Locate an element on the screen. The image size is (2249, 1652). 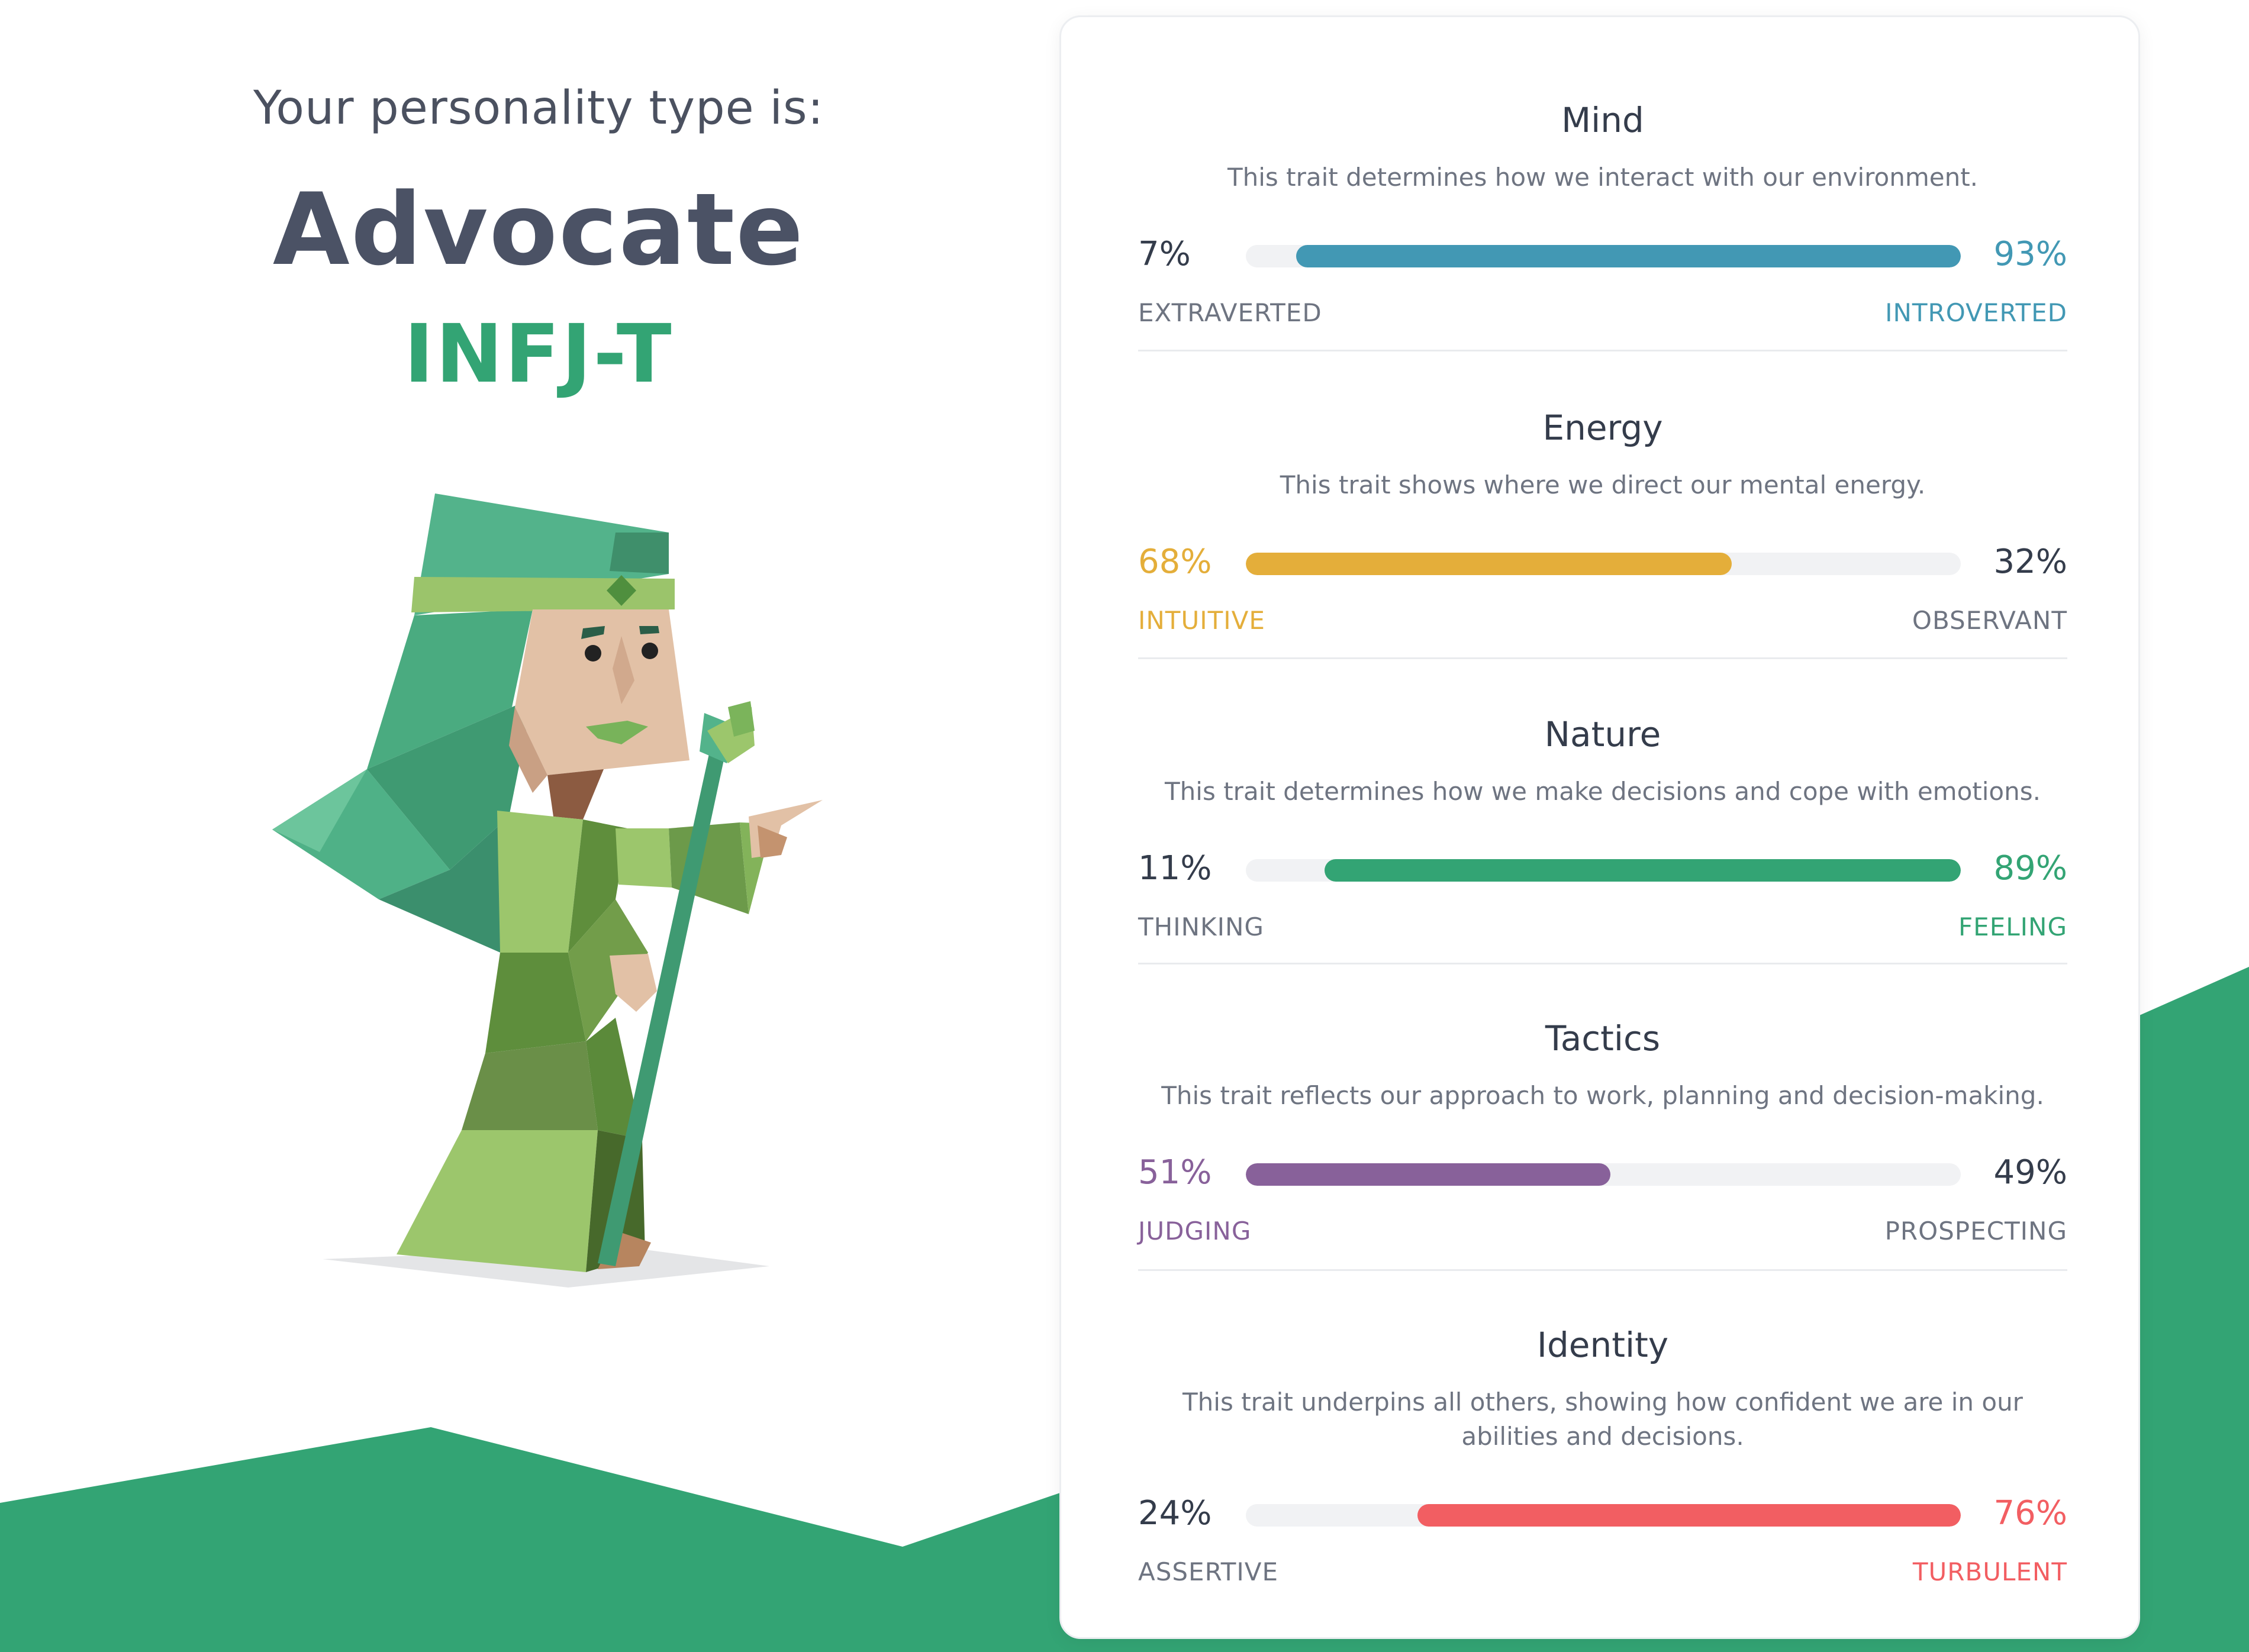
right-percent: 49% is located at coordinates (2030, 1173).